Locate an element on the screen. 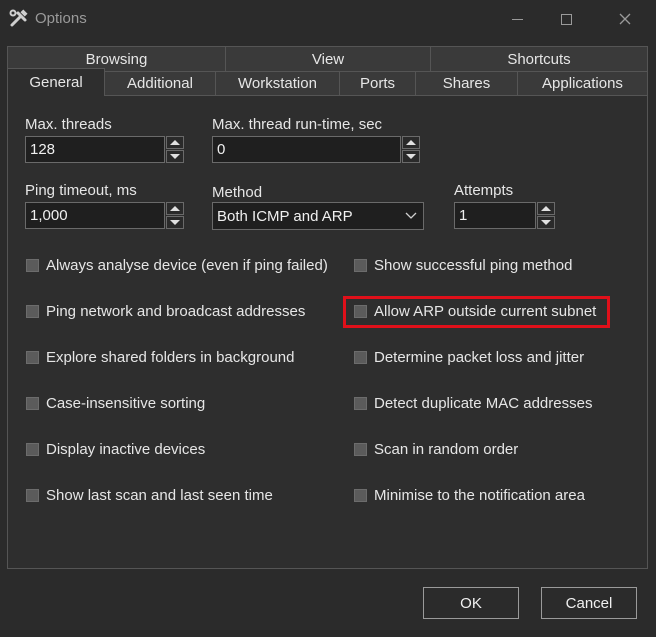 The image size is (656, 637). chevron-down-icon is located at coordinates (411, 215).